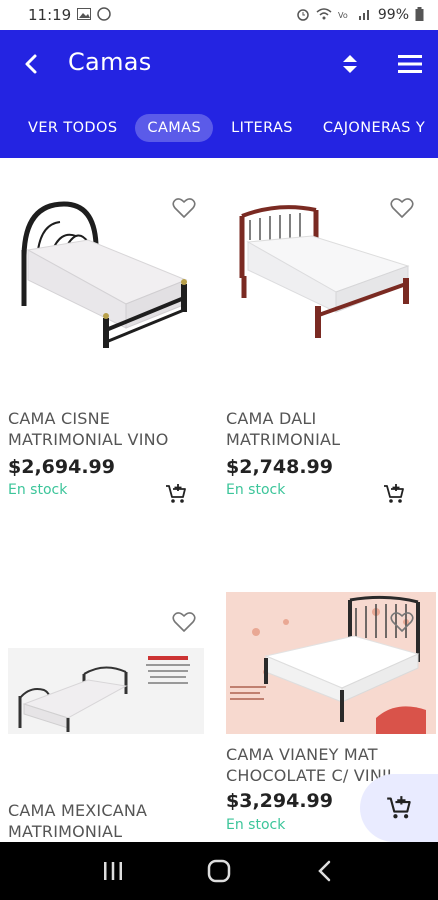 Image resolution: width=438 pixels, height=900 pixels. What do you see at coordinates (365, 15) in the screenshot?
I see `signal-icon` at bounding box center [365, 15].